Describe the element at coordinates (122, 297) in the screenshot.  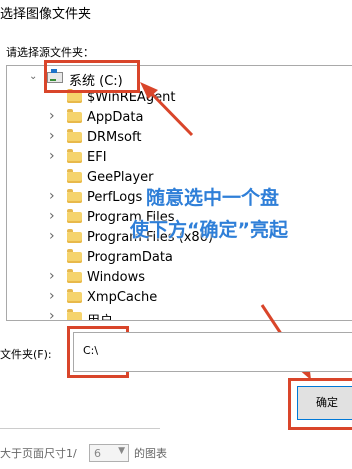
I see `tree-item-label: XmpCache` at that location.